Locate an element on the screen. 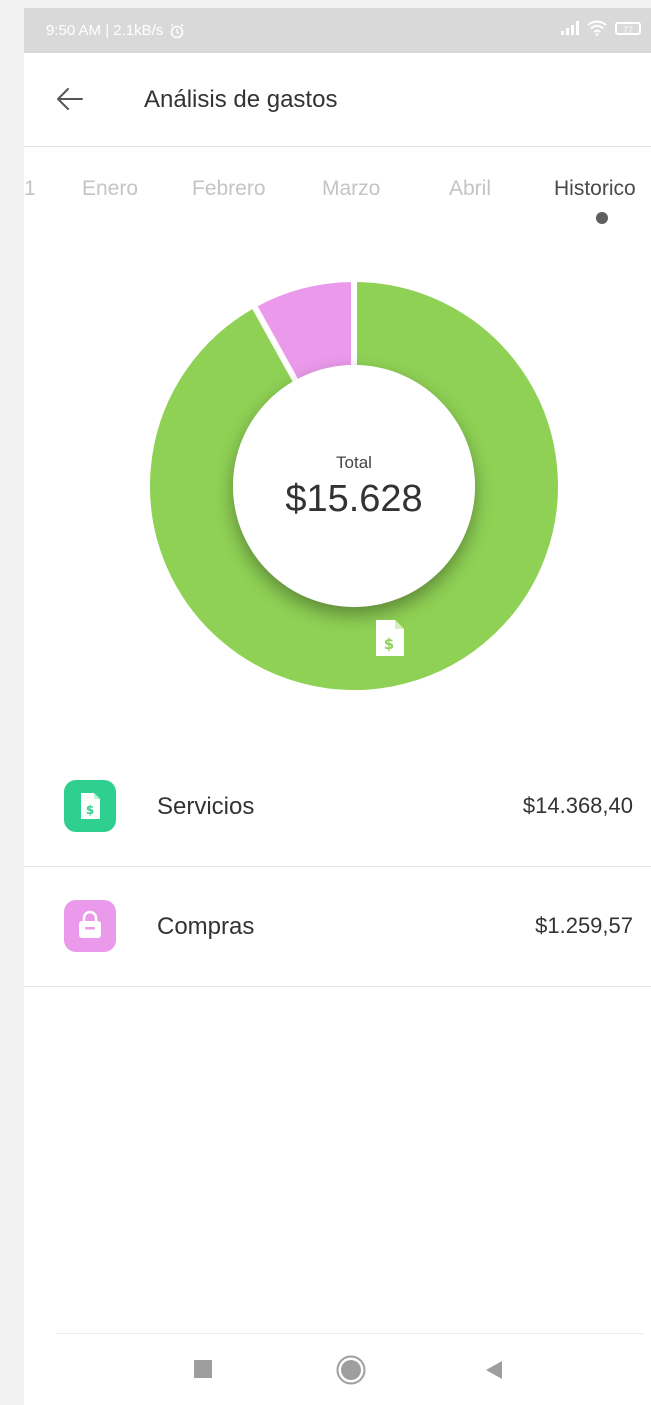  tab-enero: Enero is located at coordinates (110, 189).